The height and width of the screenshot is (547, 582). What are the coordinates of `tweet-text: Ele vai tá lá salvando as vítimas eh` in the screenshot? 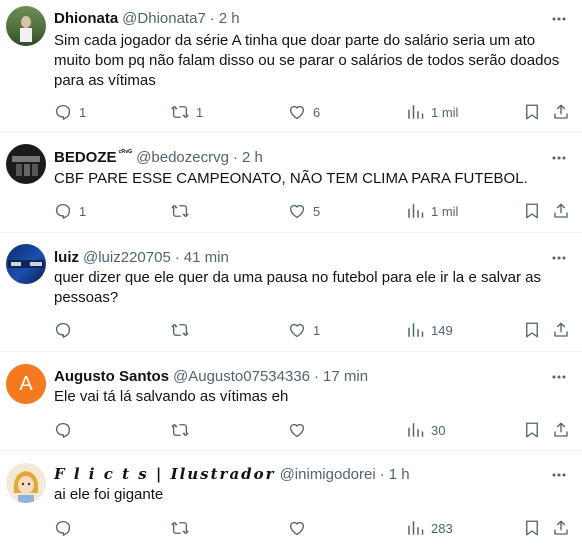 It's located at (309, 397).